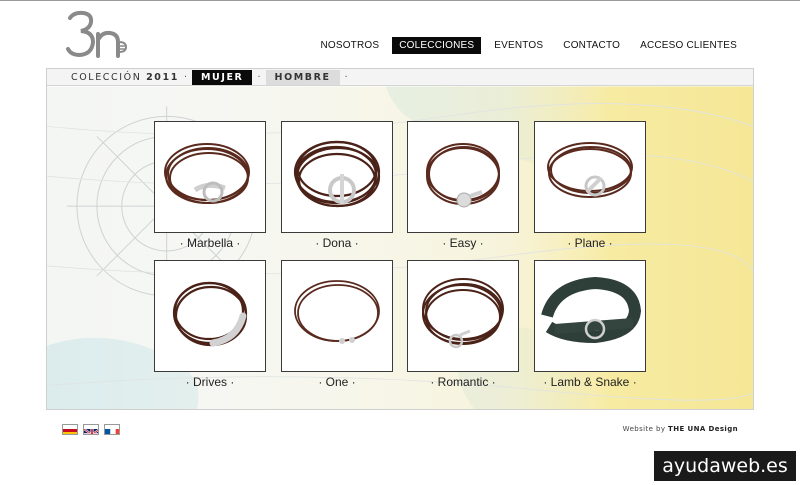 The image size is (800, 485). I want to click on product-caption: · Marbella ·, so click(210, 243).